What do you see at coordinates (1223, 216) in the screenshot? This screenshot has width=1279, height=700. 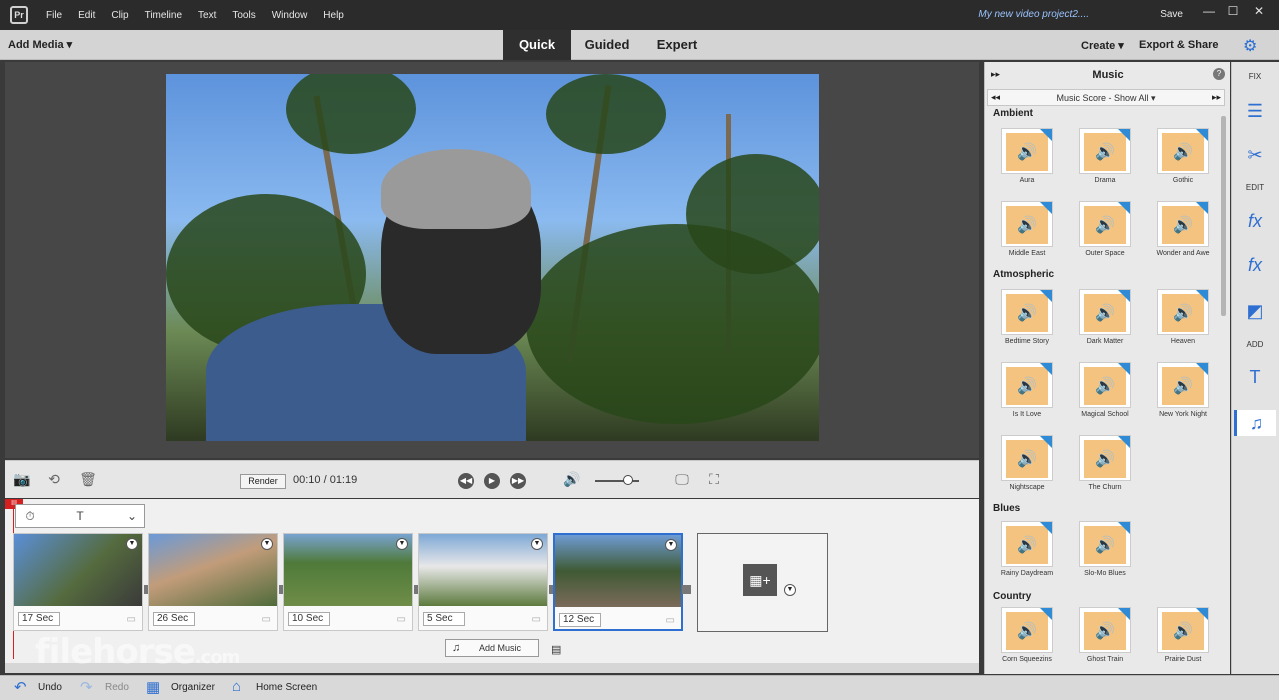 I see `panel-scrollbar` at bounding box center [1223, 216].